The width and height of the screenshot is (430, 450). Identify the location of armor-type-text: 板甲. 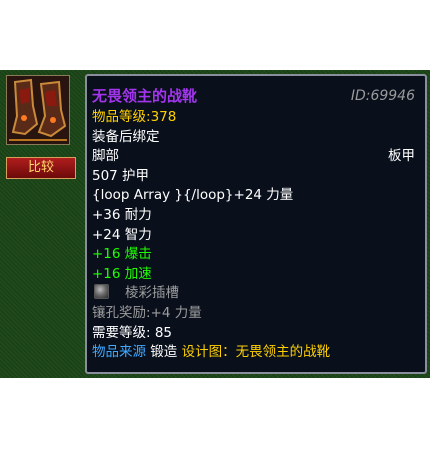
(401, 156).